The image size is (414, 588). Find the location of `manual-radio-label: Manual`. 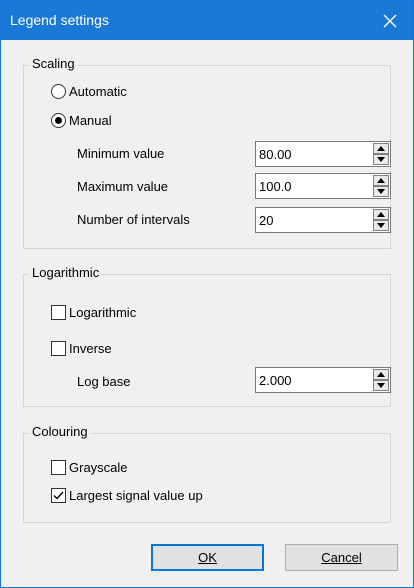

manual-radio-label: Manual is located at coordinates (90, 120).